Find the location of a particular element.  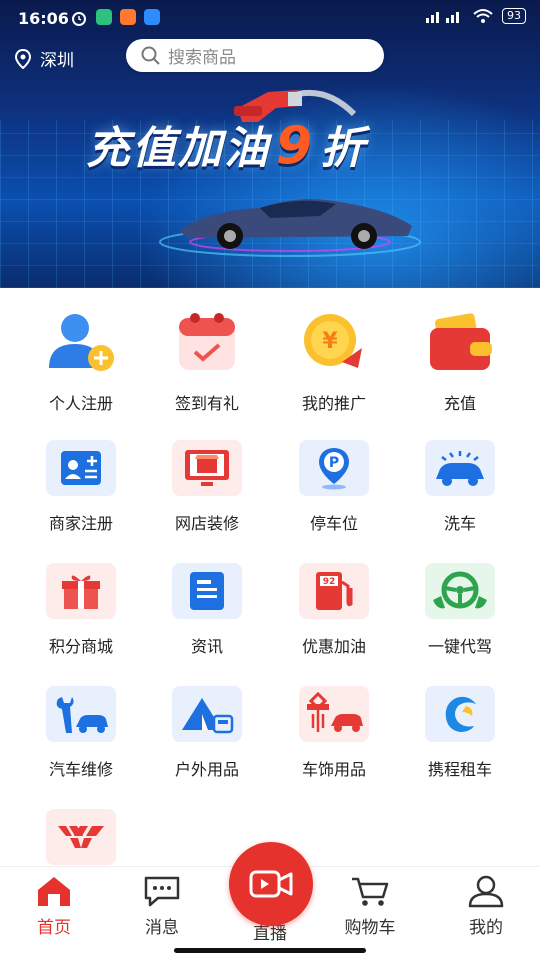

service-ctrip-car-rental: 携程租车 is located at coordinates (460, 733).